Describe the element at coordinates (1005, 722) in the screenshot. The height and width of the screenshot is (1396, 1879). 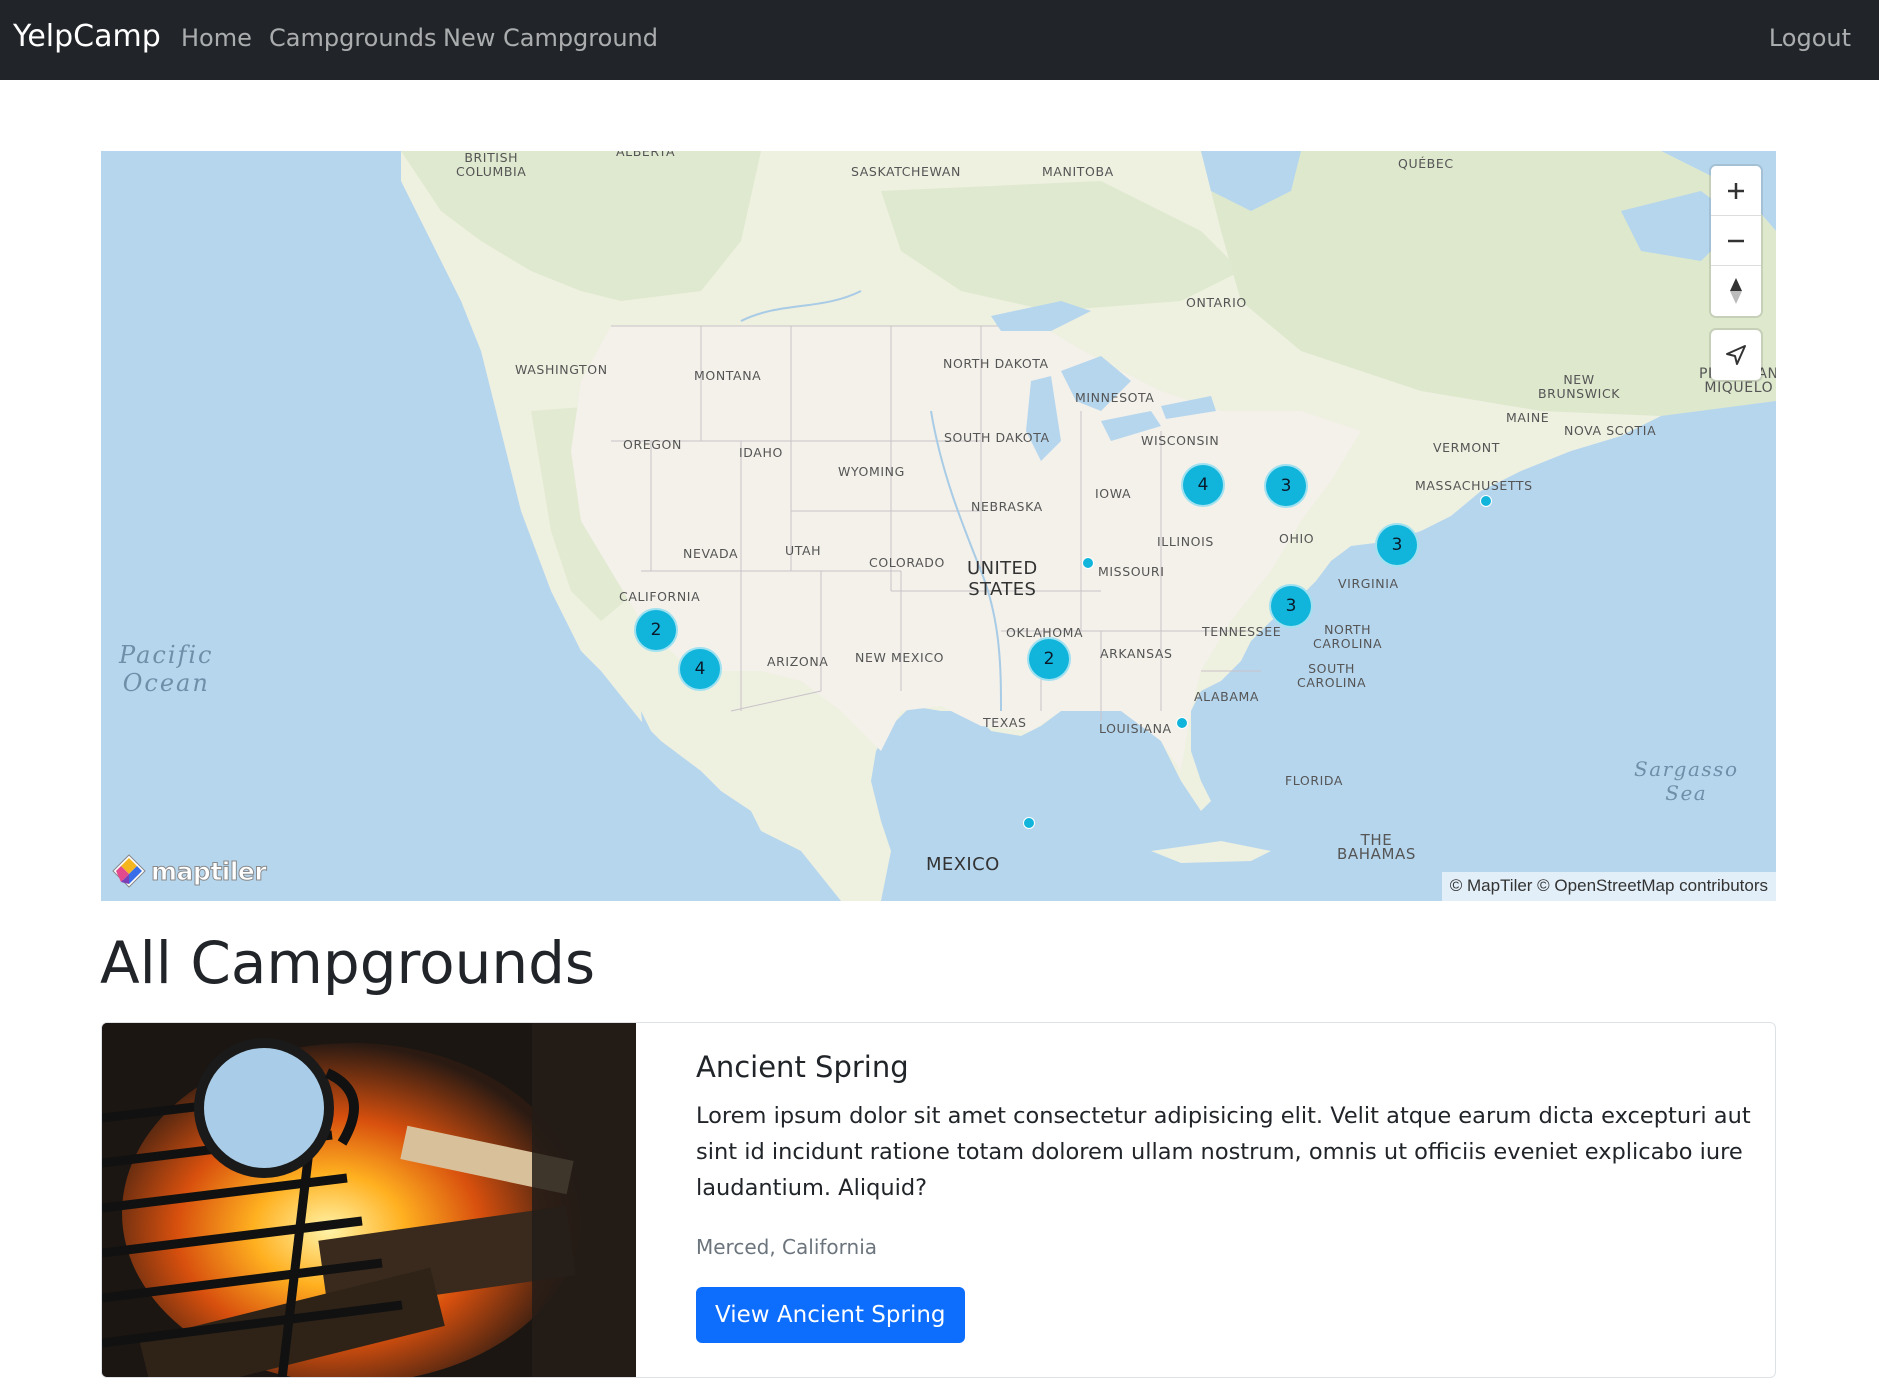
I see `map-label-texas: TEXAS` at that location.